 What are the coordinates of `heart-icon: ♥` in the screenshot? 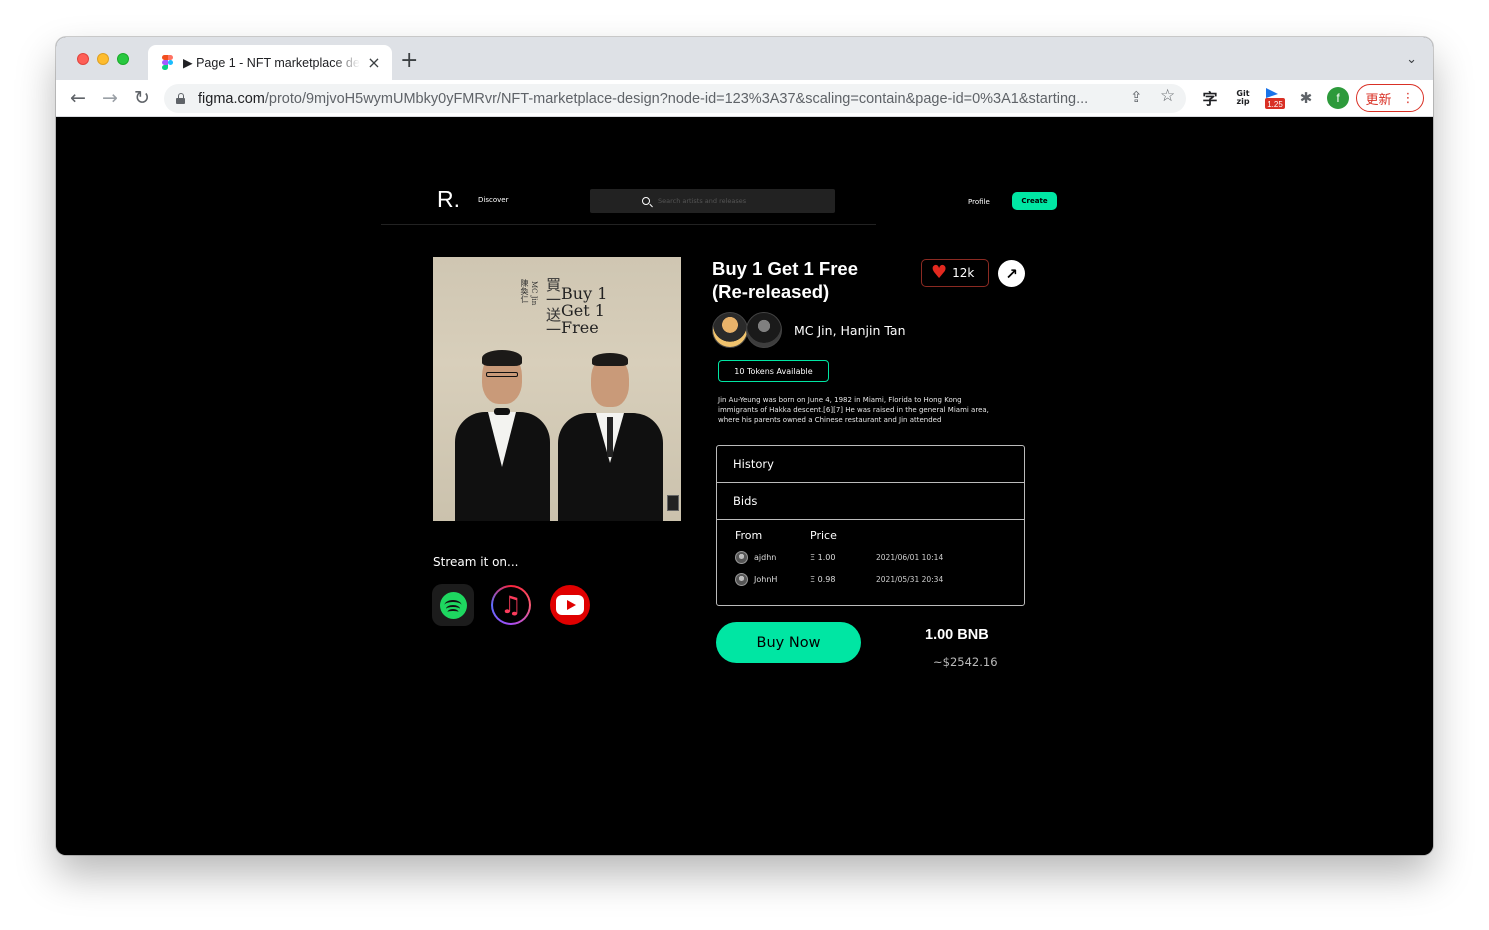 It's located at (939, 272).